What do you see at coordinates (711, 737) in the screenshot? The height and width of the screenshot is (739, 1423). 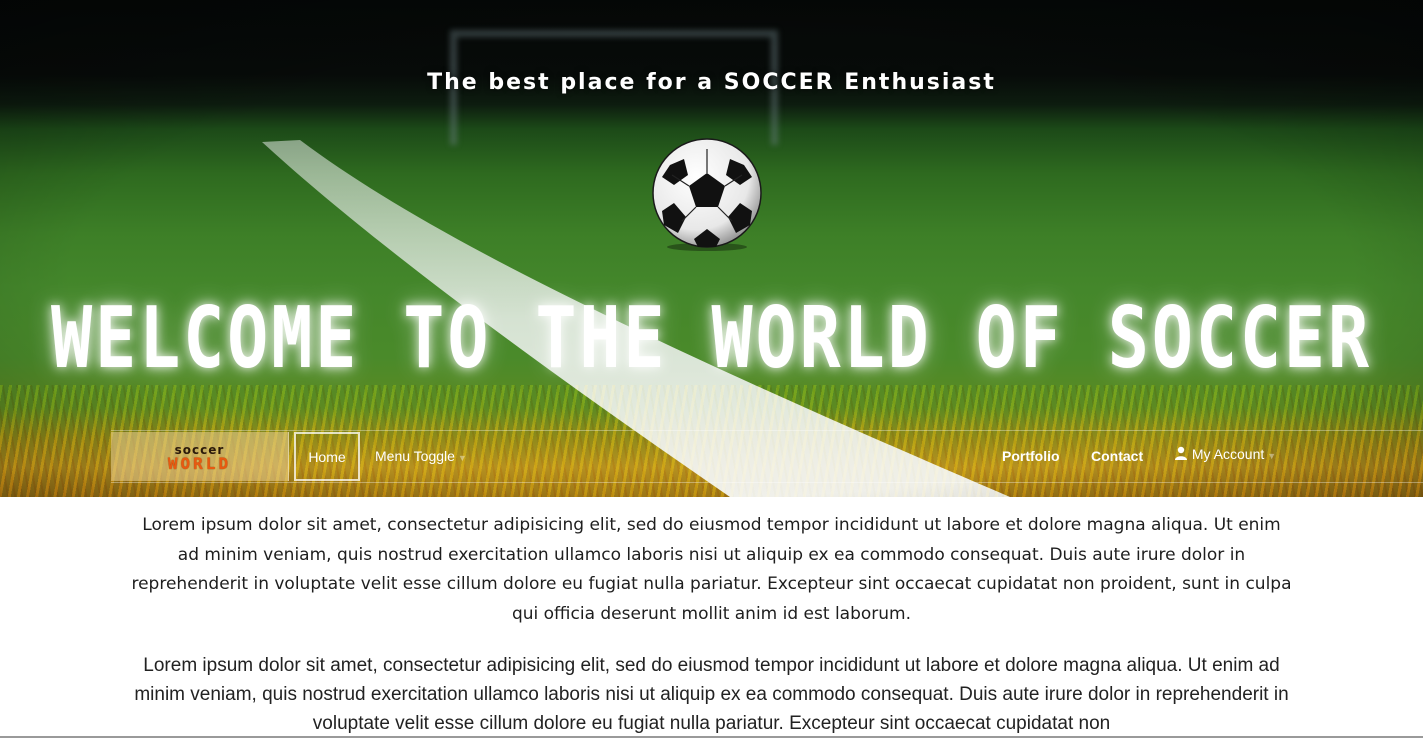 I see `scroll-edge-divider` at bounding box center [711, 737].